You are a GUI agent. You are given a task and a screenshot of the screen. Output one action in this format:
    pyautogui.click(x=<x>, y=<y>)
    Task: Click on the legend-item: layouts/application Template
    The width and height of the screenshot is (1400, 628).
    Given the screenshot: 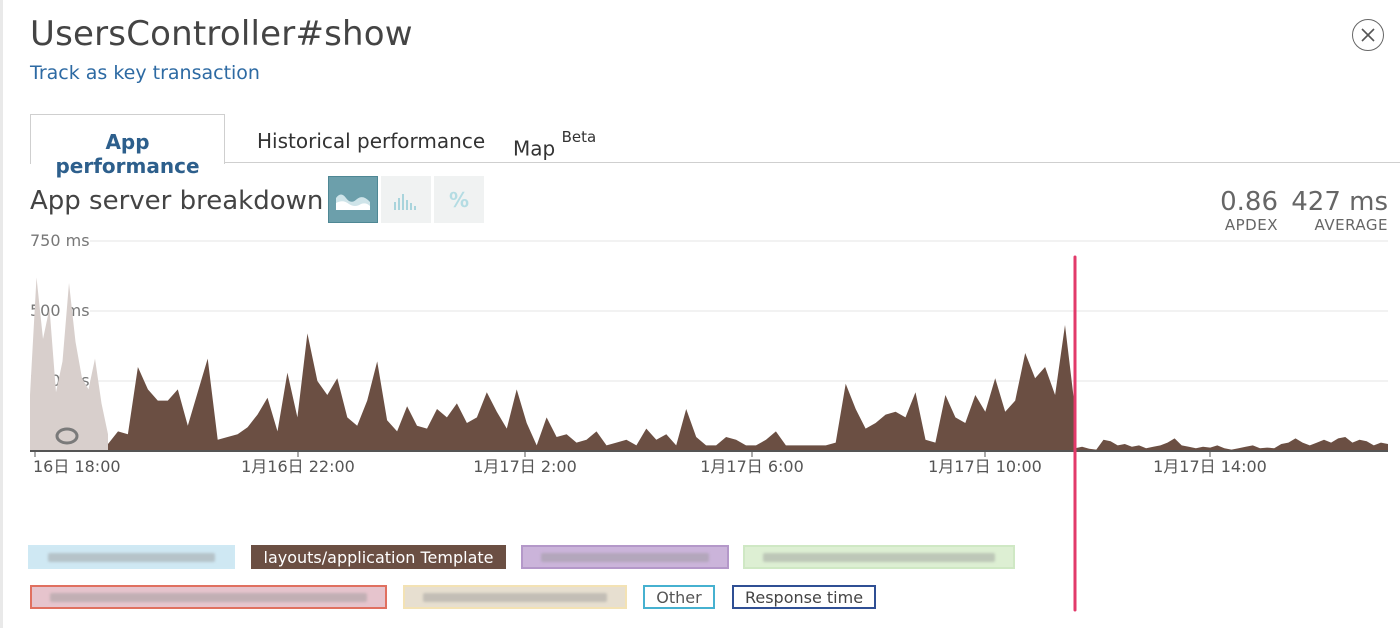 What is the action you would take?
    pyautogui.click(x=378, y=557)
    